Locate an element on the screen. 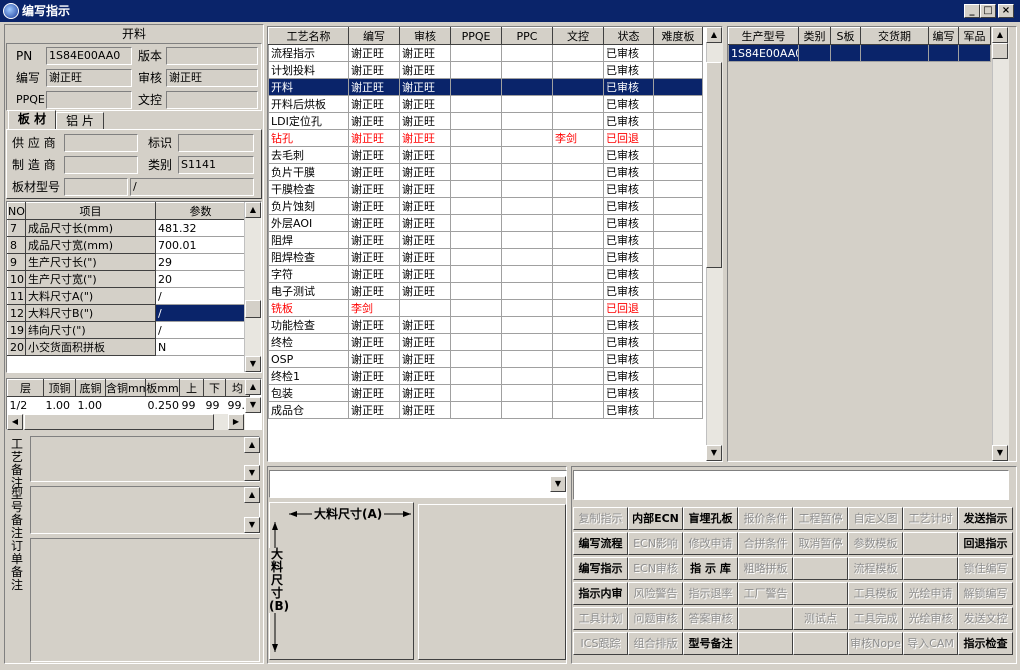 This screenshot has height=670, width=1020. param-header-item: 项目 is located at coordinates (90, 211).